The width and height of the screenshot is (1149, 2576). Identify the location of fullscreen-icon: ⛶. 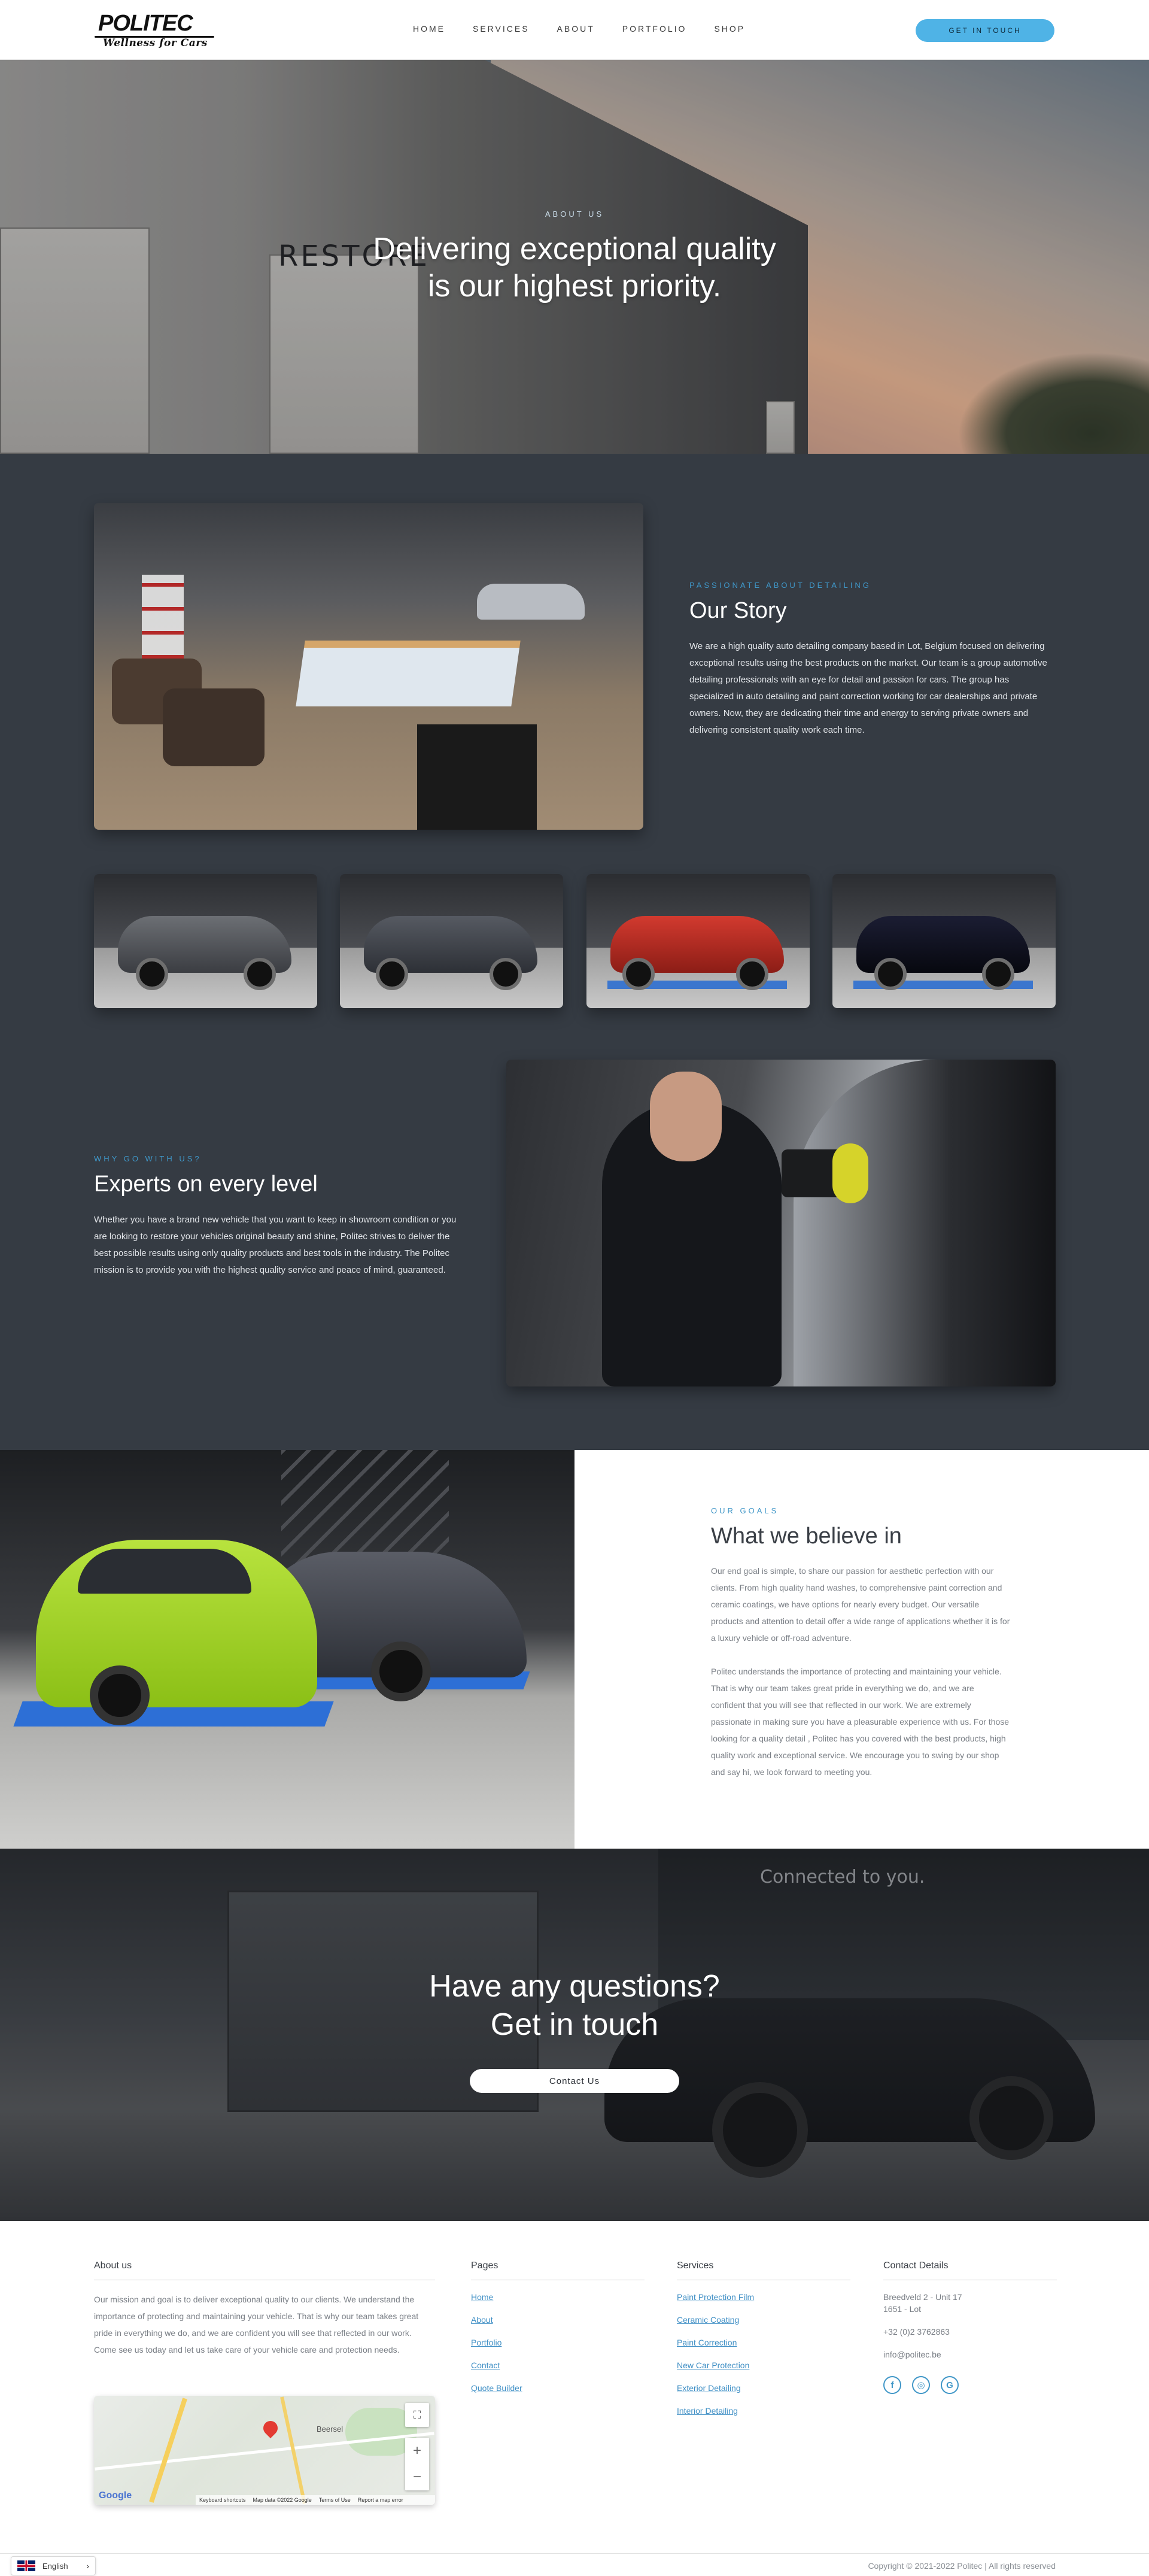
(417, 2415).